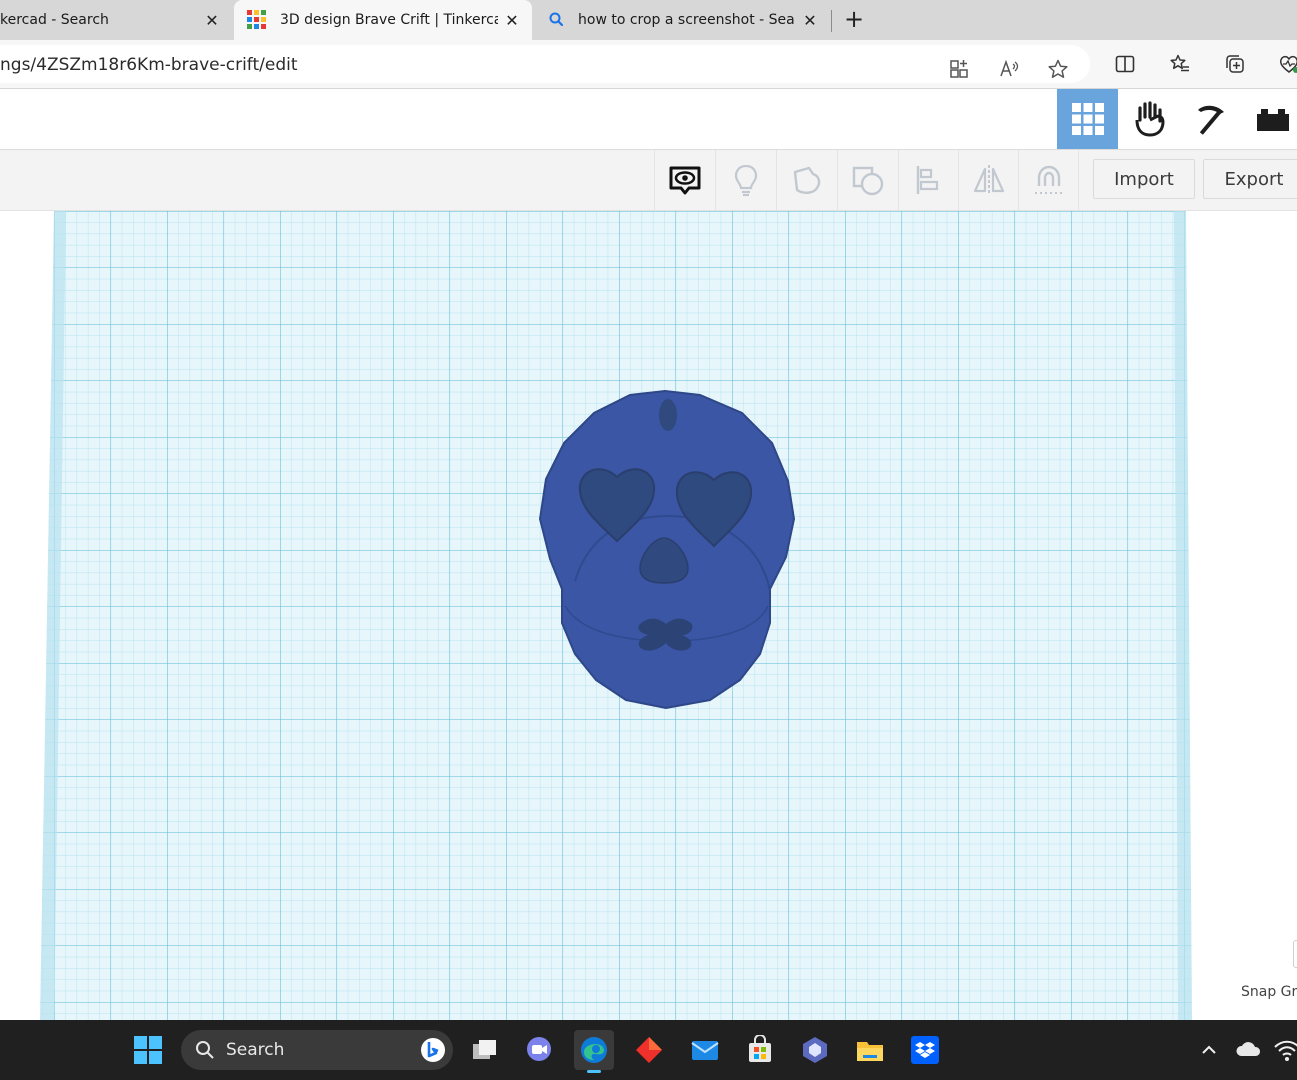 Image resolution: width=1297 pixels, height=1080 pixels. What do you see at coordinates (1209, 1050) in the screenshot?
I see `chevron-up-icon` at bounding box center [1209, 1050].